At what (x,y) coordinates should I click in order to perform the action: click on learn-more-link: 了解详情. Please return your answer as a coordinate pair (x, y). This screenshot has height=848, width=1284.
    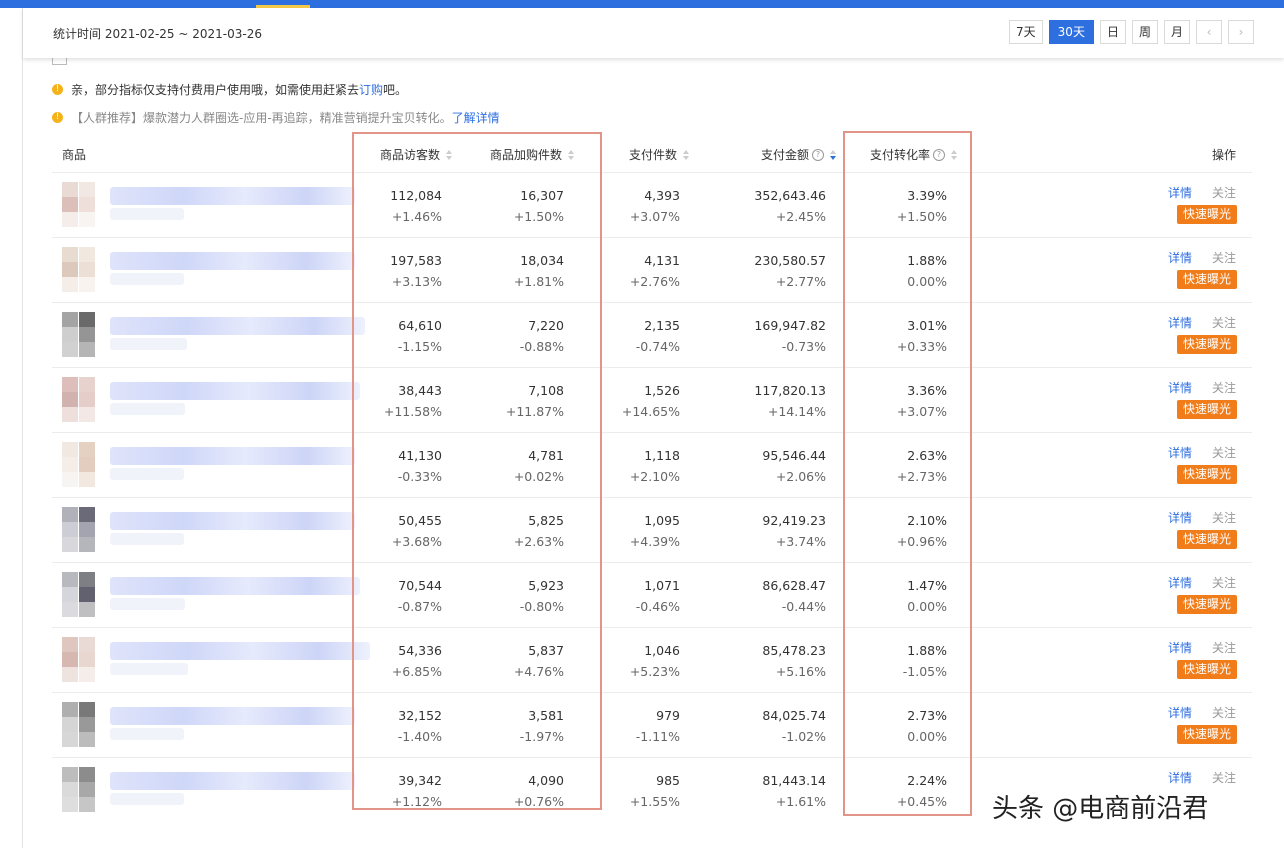
    Looking at the image, I should click on (476, 117).